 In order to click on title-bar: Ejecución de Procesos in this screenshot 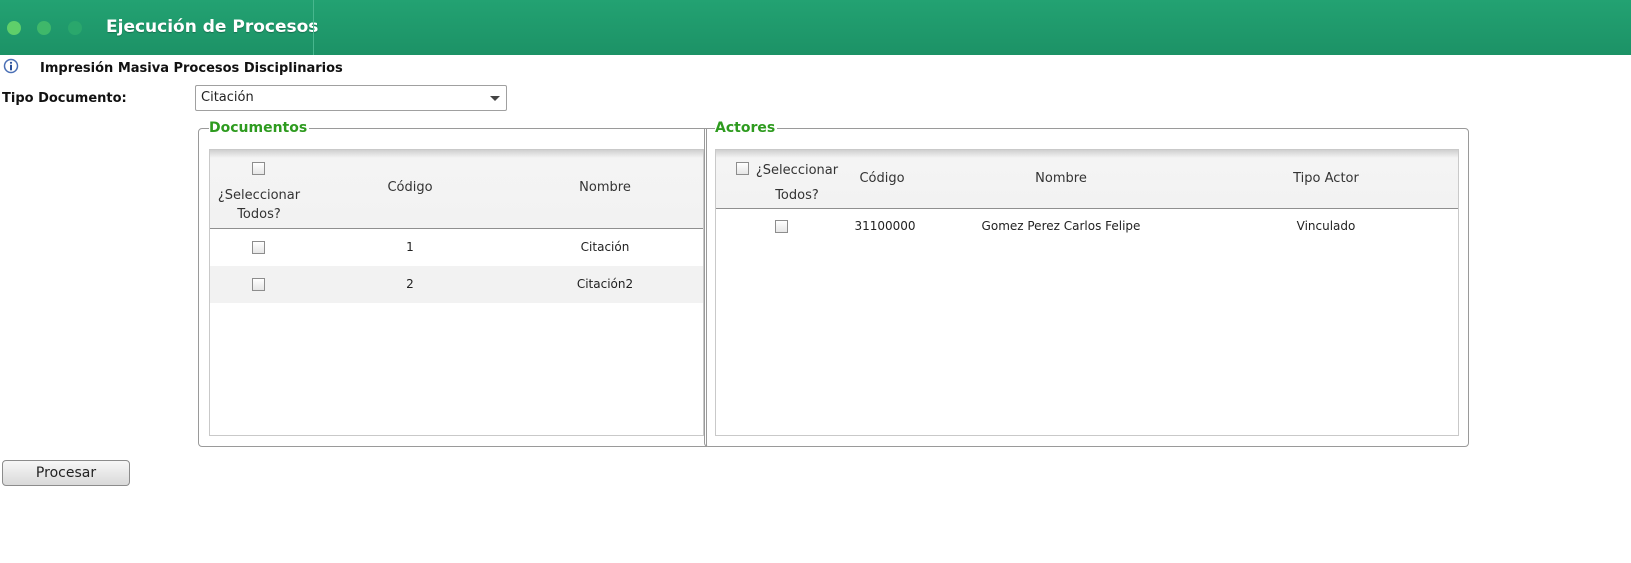, I will do `click(815, 27)`.